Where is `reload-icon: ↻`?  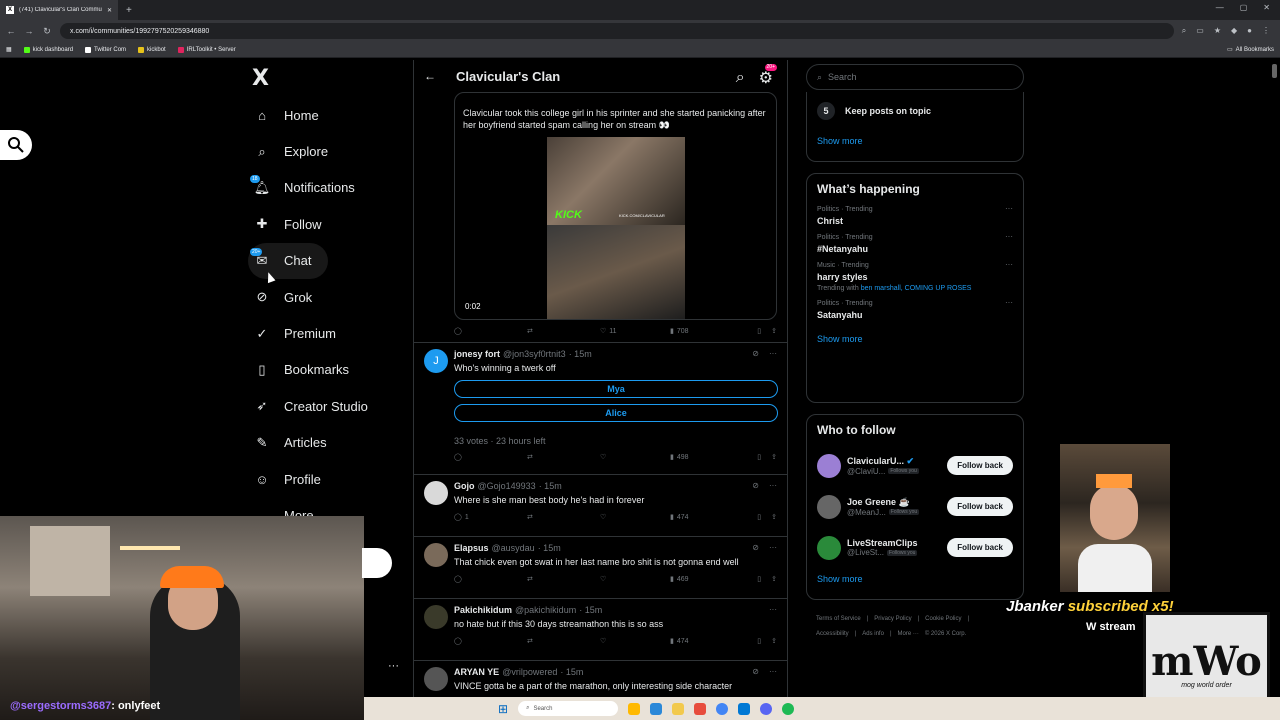
reload-icon: ↻ is located at coordinates (47, 31).